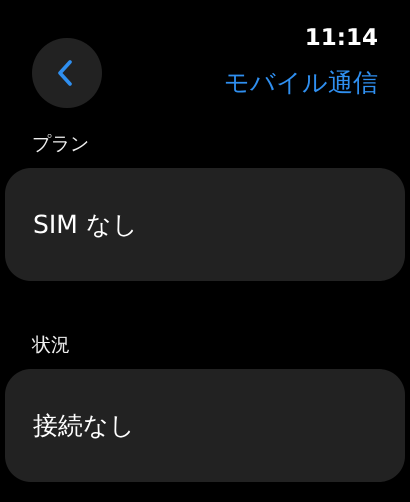 The height and width of the screenshot is (502, 410). I want to click on chevron-left-icon, so click(65, 73).